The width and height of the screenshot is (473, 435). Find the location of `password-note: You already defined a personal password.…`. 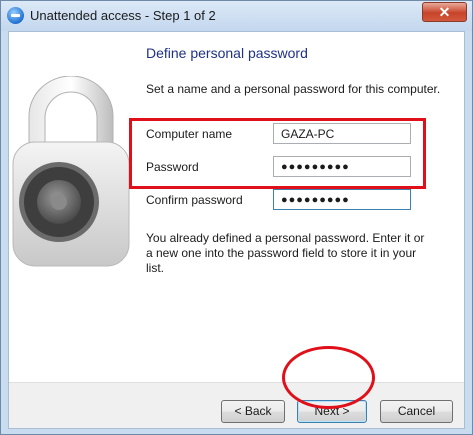

password-note: You already defined a personal password.… is located at coordinates (285, 253).